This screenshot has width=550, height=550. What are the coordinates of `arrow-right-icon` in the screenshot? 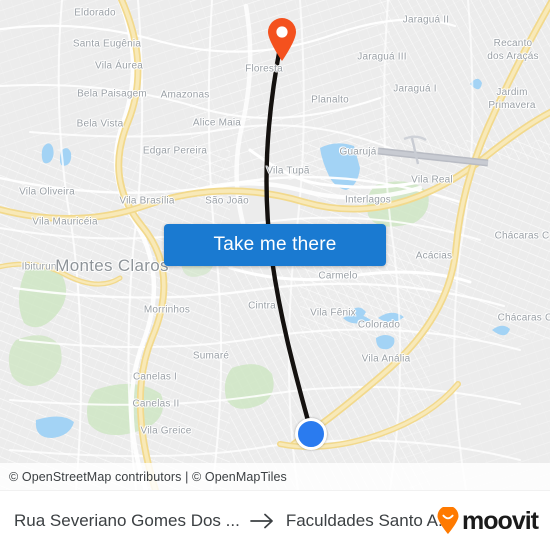 It's located at (261, 521).